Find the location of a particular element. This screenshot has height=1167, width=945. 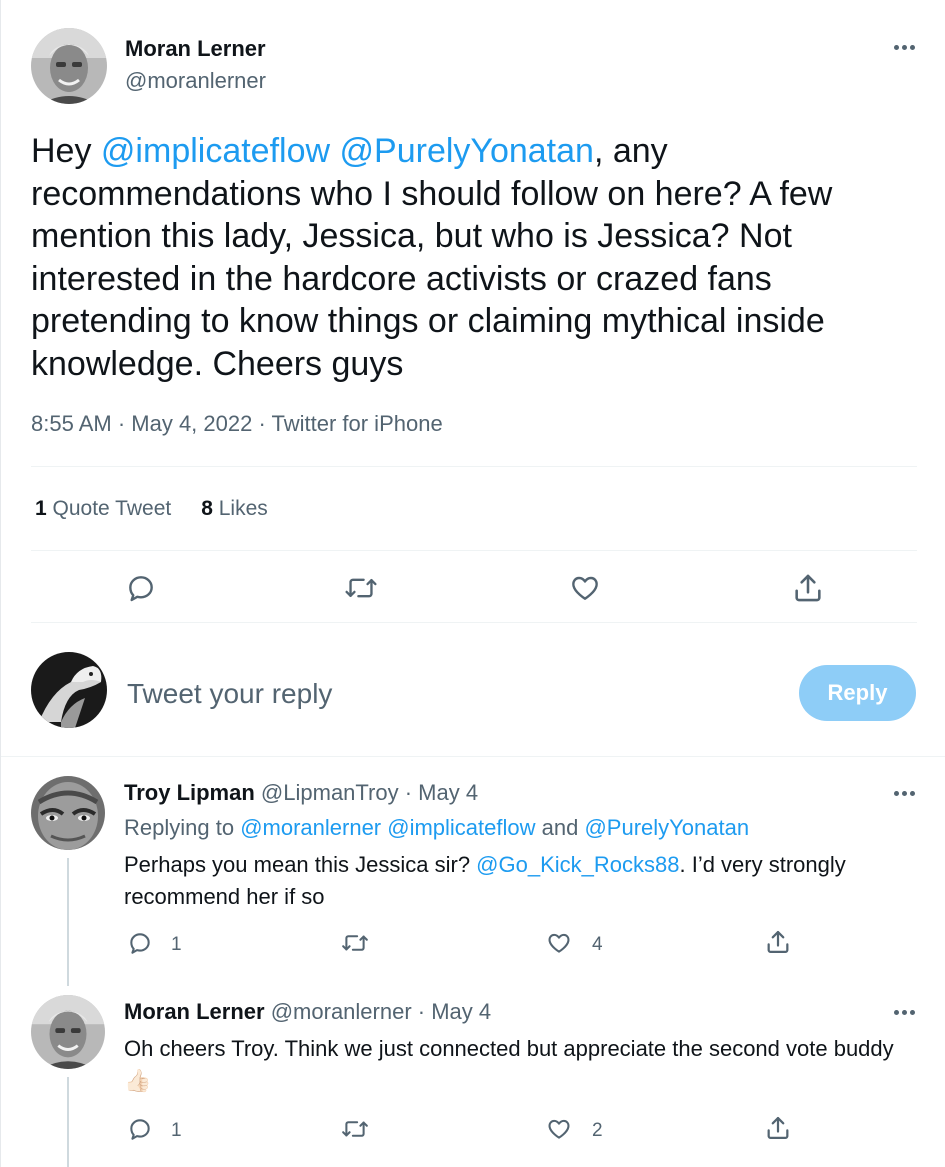

likes-stat: 8 Likes is located at coordinates (234, 509).